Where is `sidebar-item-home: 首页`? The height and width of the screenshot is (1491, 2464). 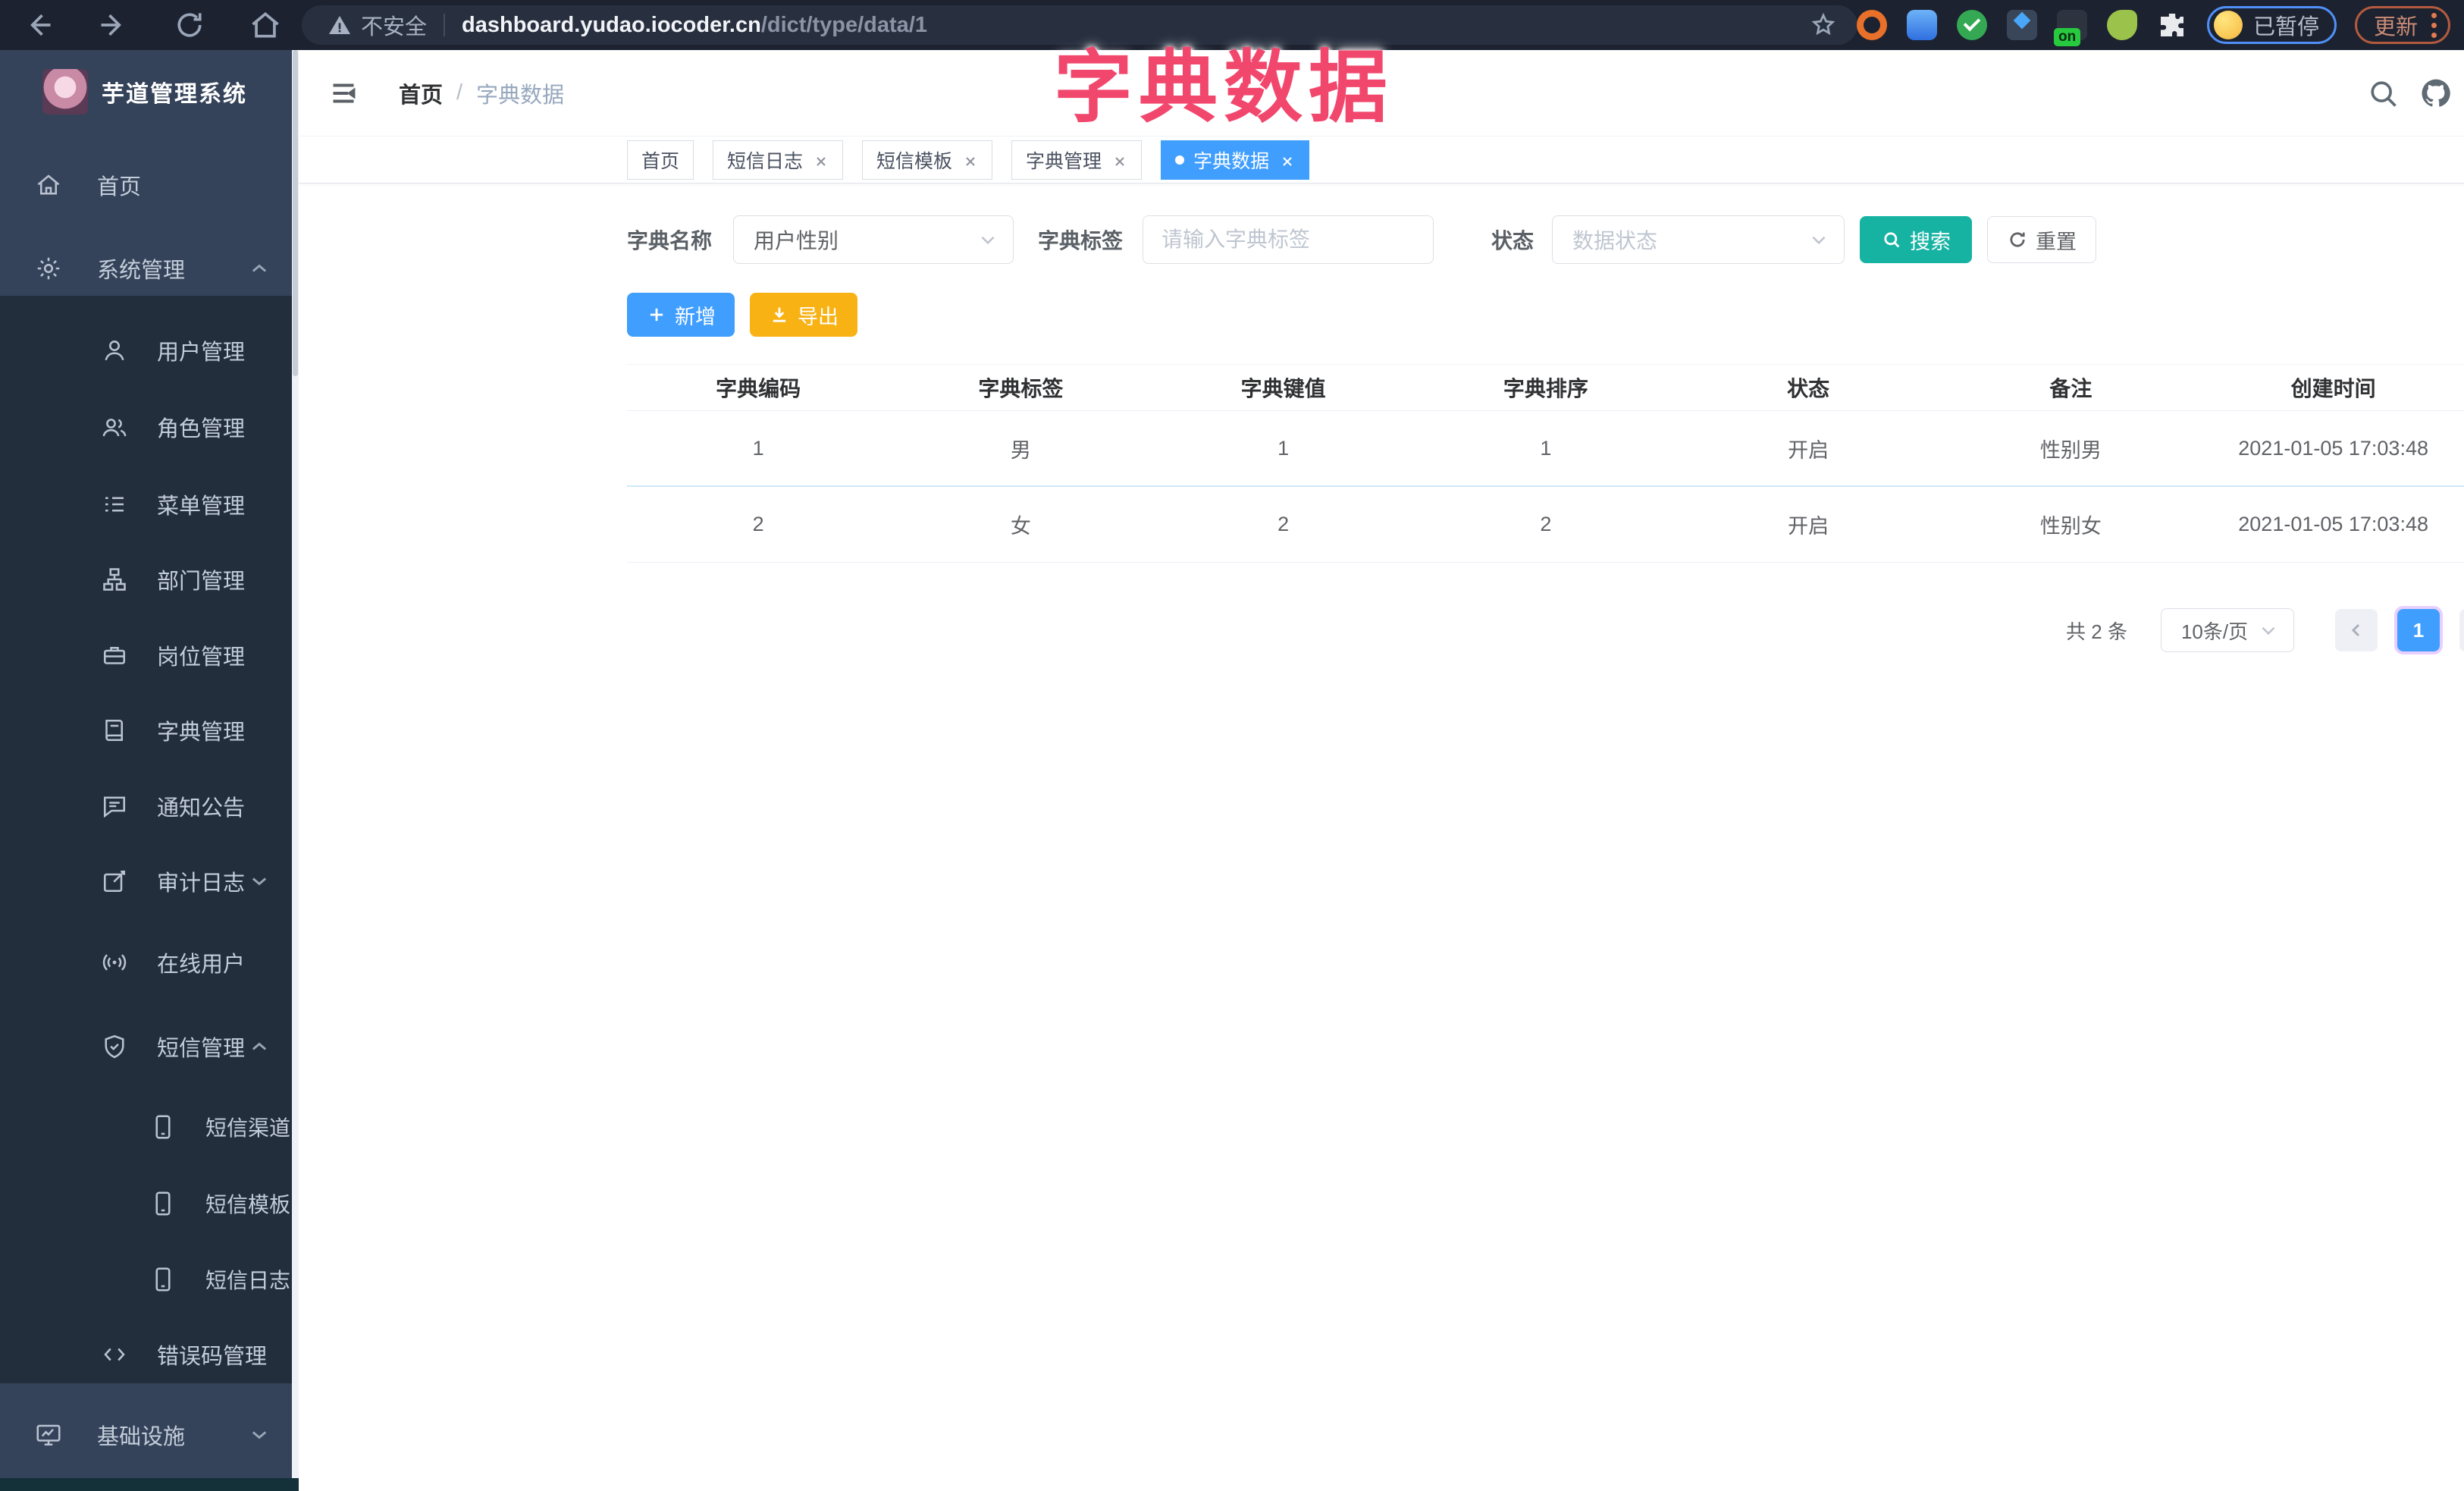
sidebar-item-home: 首页 is located at coordinates (150, 185).